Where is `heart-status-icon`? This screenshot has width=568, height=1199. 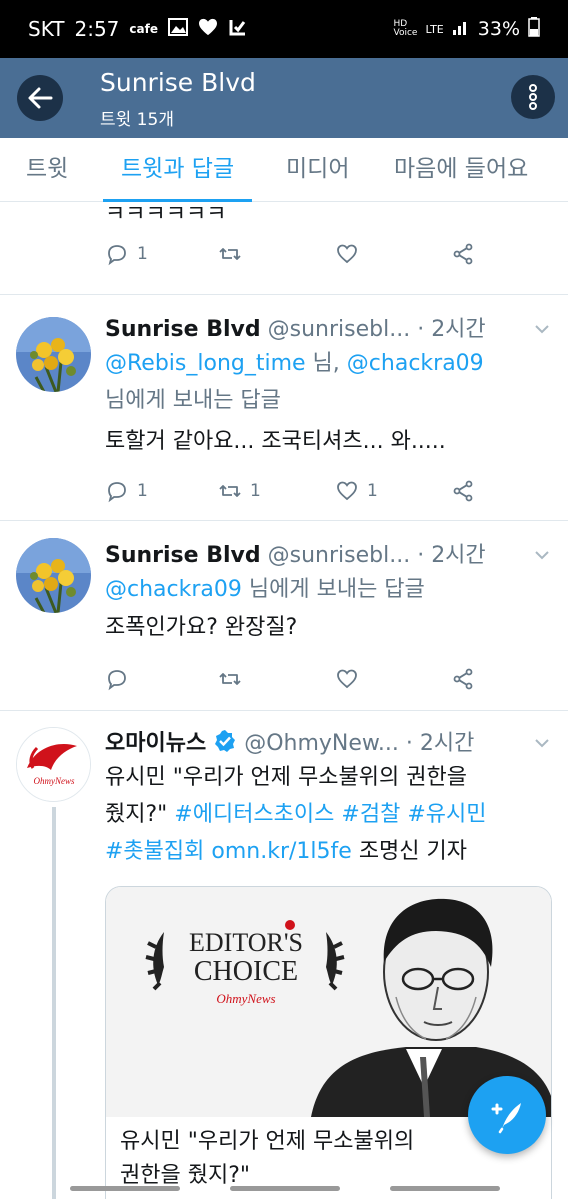 heart-status-icon is located at coordinates (208, 29).